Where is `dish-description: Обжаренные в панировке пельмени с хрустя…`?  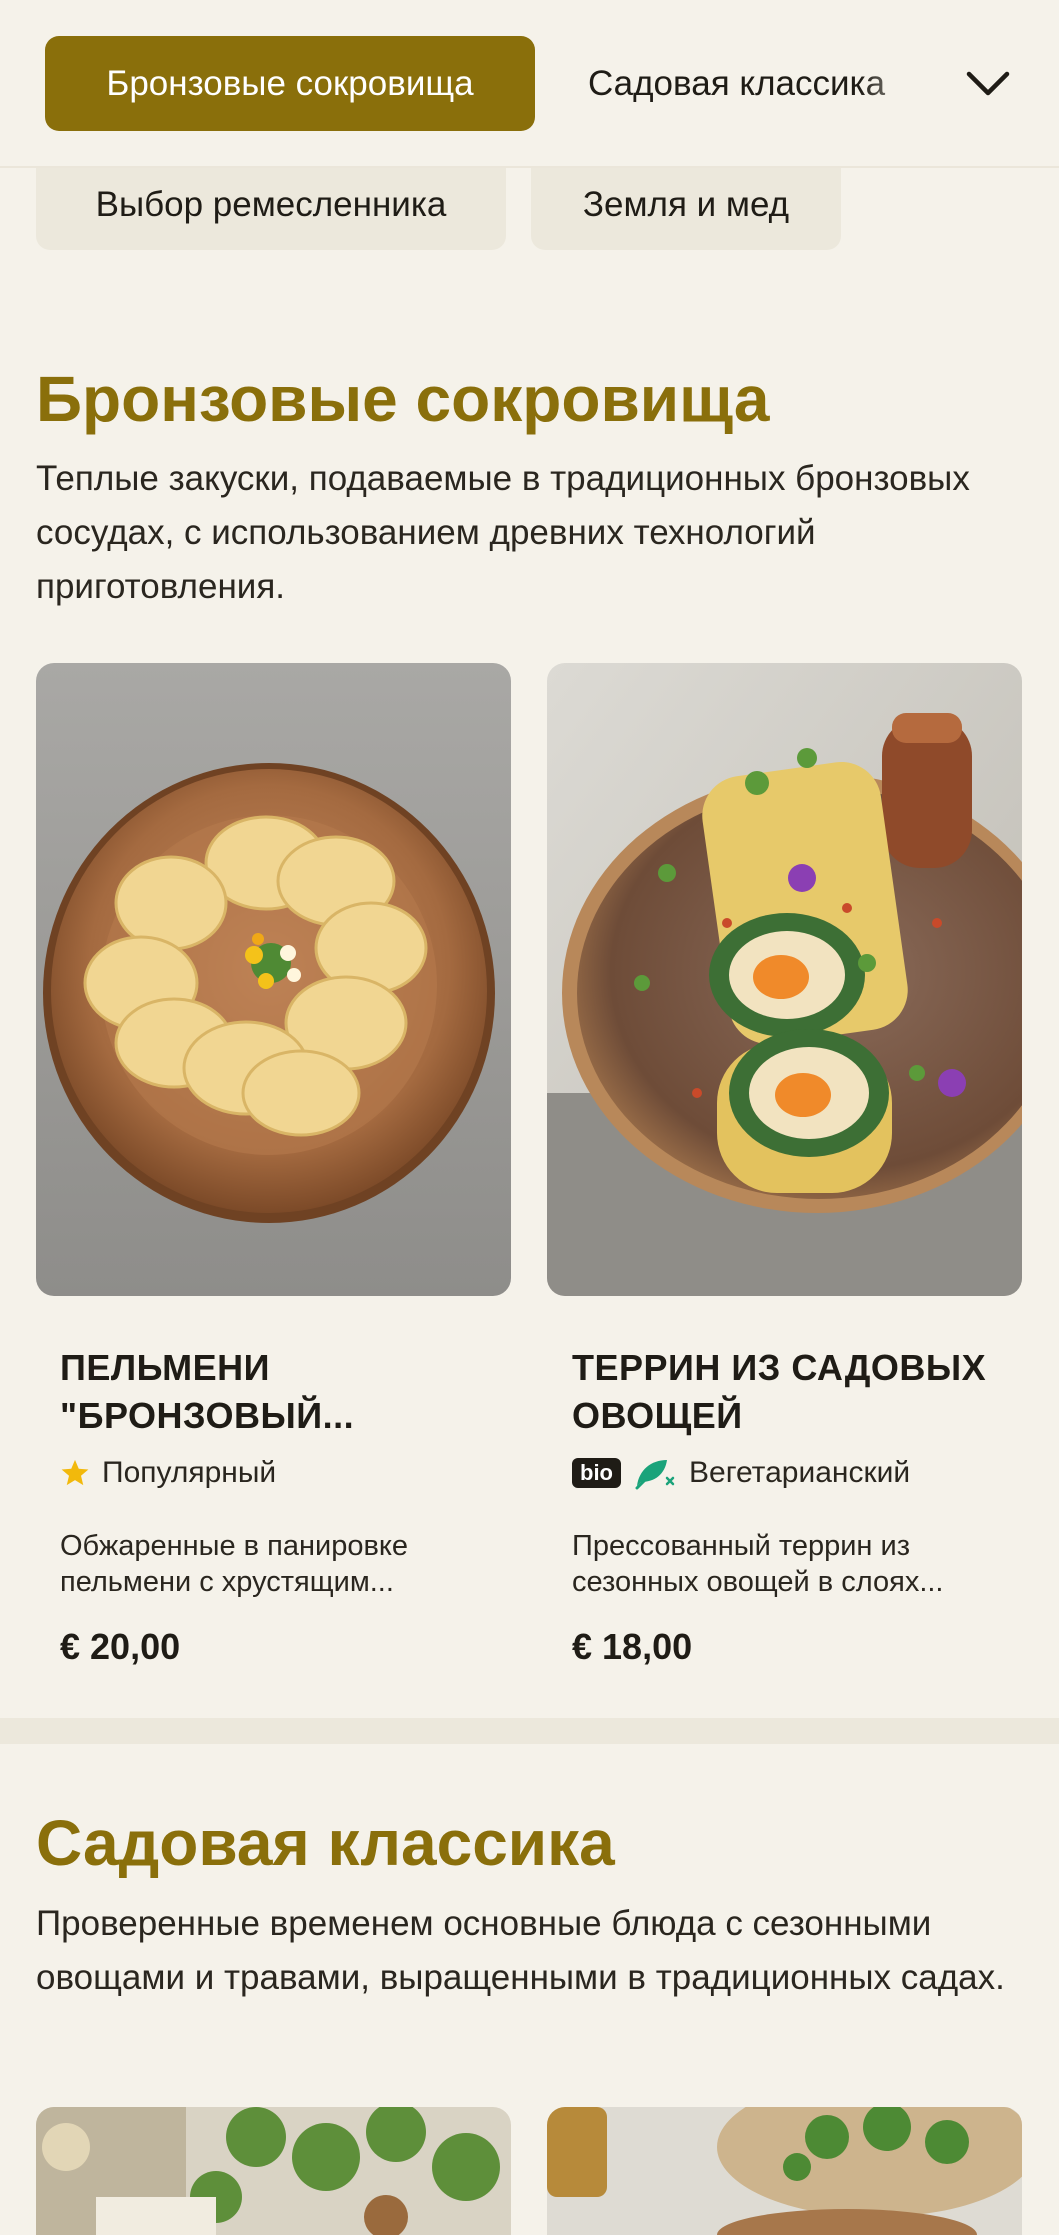 dish-description: Обжаренные в панировке пельмени с хрустя… is located at coordinates (234, 1564).